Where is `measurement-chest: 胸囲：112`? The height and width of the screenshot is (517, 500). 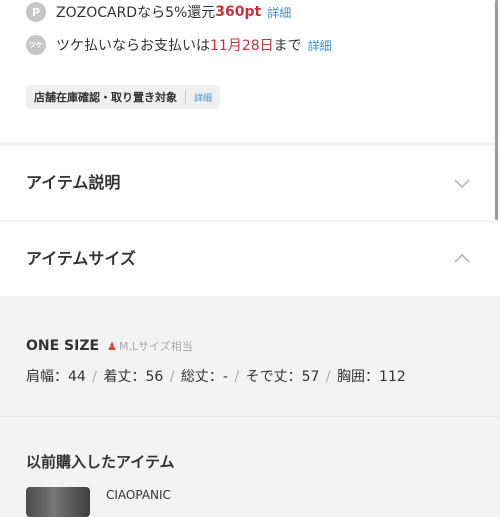 measurement-chest: 胸囲：112 is located at coordinates (371, 377).